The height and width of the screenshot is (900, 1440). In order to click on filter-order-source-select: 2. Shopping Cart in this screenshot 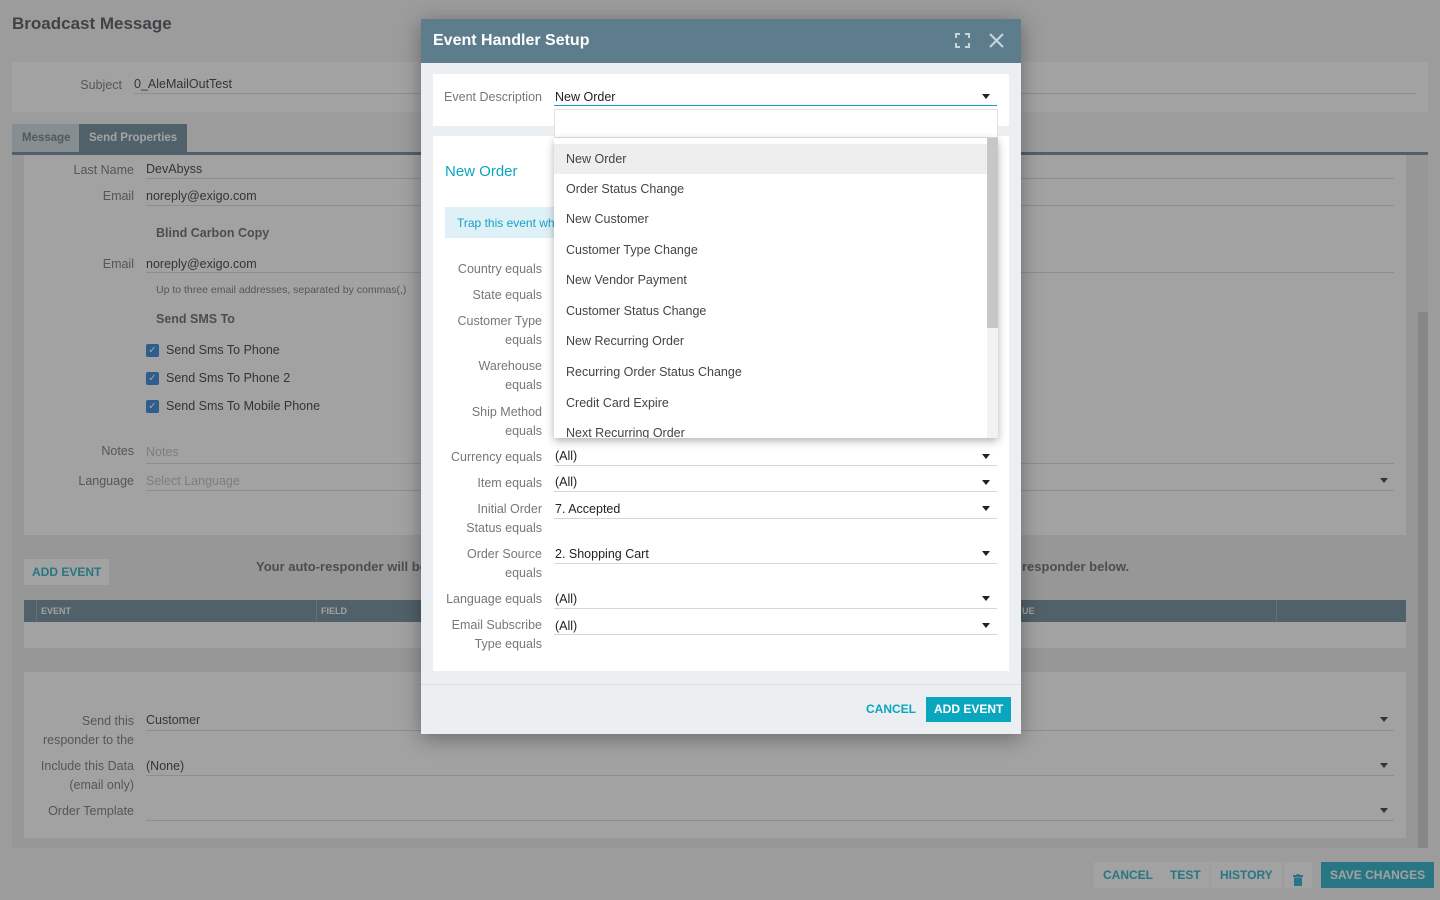, I will do `click(602, 554)`.